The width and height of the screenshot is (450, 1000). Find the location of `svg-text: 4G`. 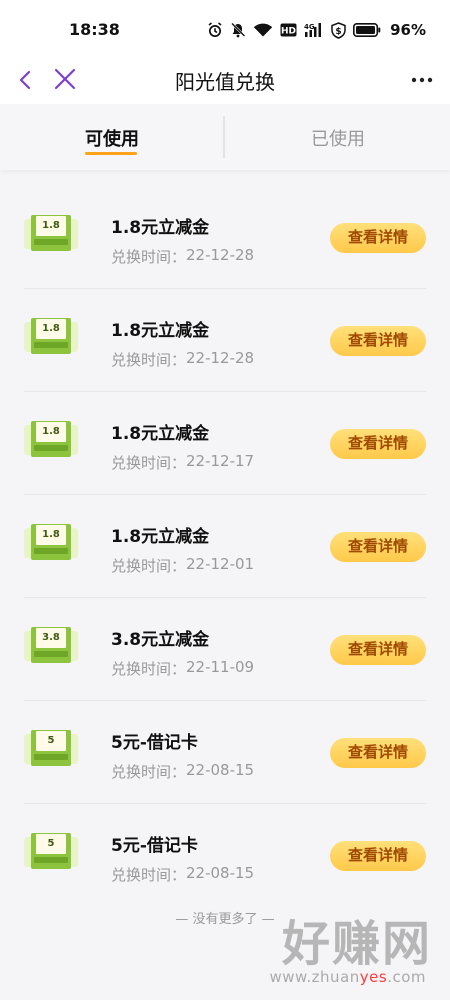

svg-text: 4G is located at coordinates (309, 27).